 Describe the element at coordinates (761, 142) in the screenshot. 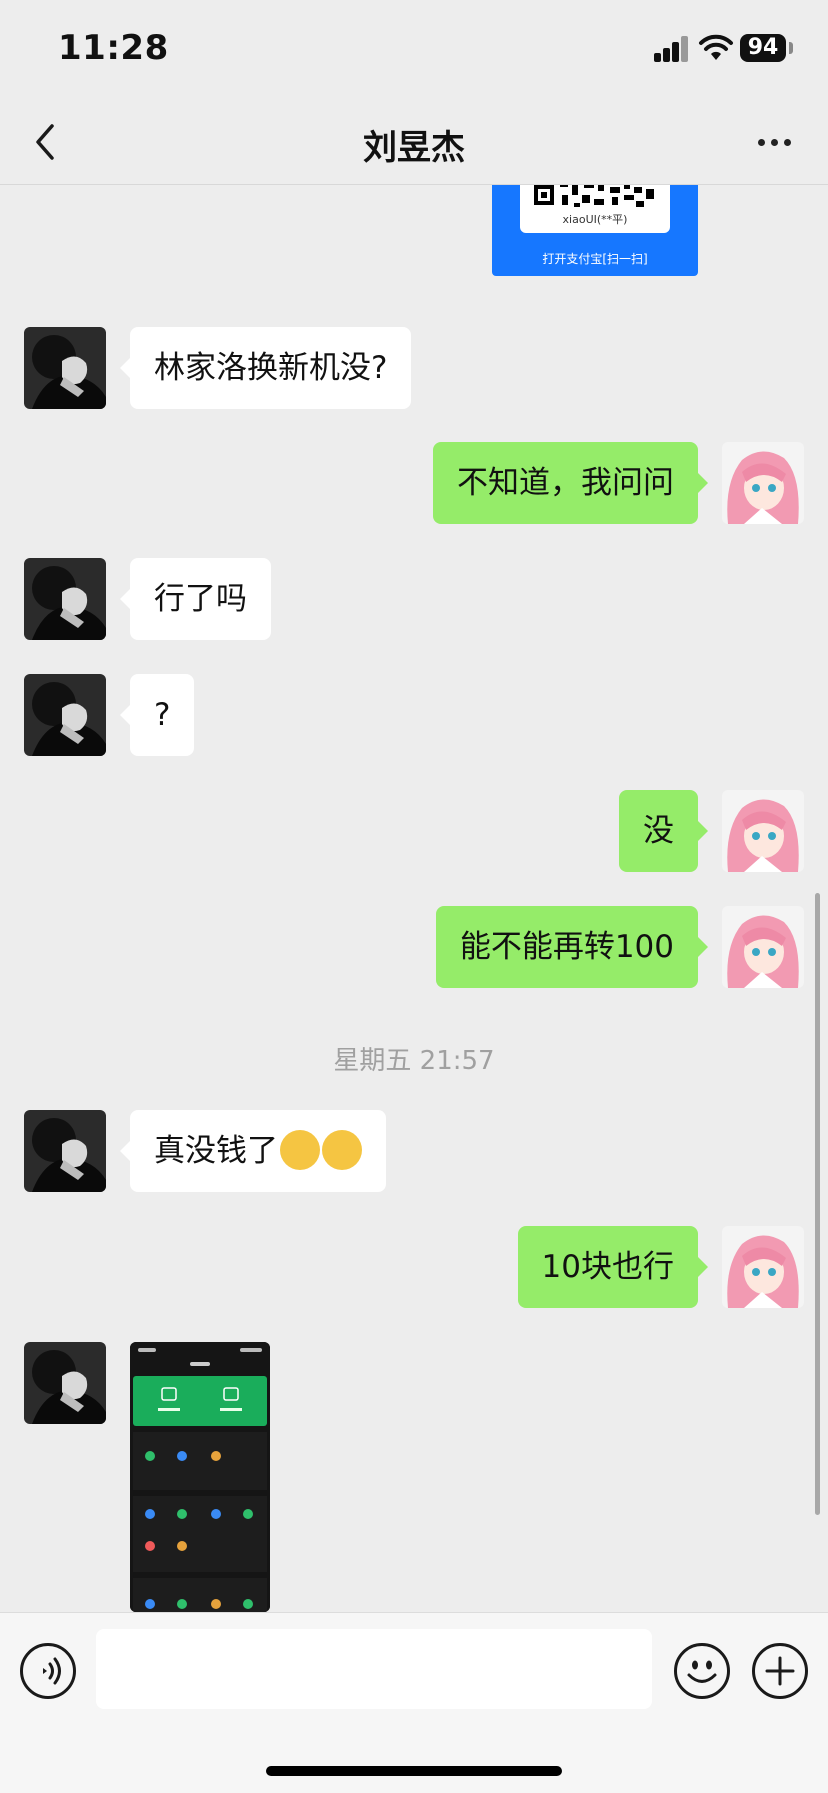

I see `more-dots-icon` at that location.